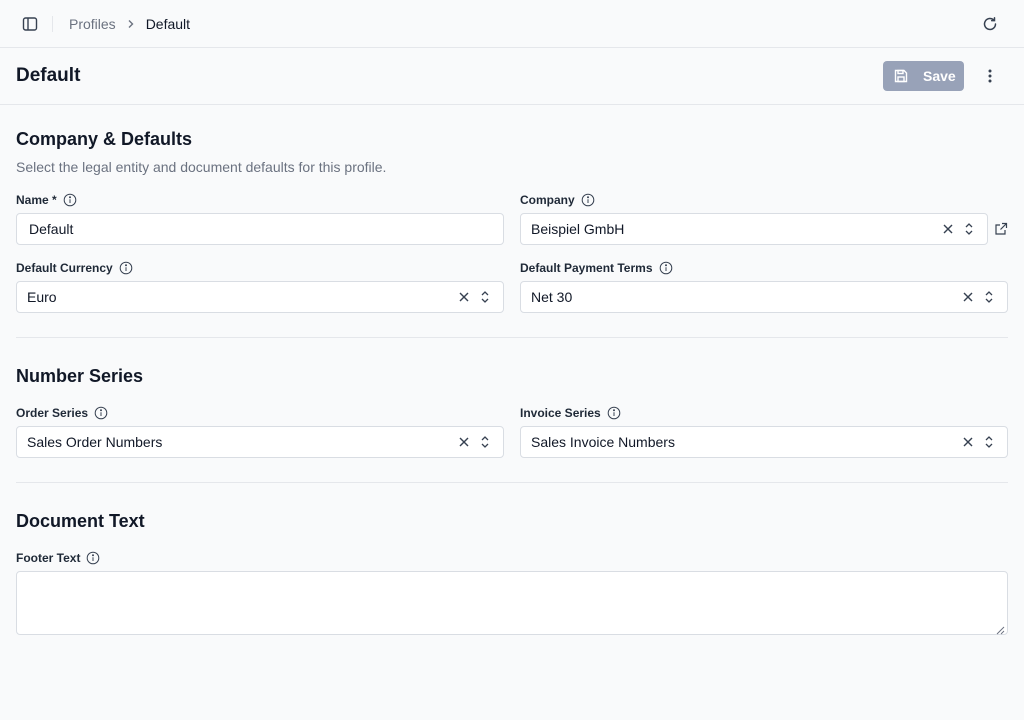 The width and height of the screenshot is (1024, 720). What do you see at coordinates (764, 442) in the screenshot?
I see `invoice-series-select: Sales Invoice Numbers` at bounding box center [764, 442].